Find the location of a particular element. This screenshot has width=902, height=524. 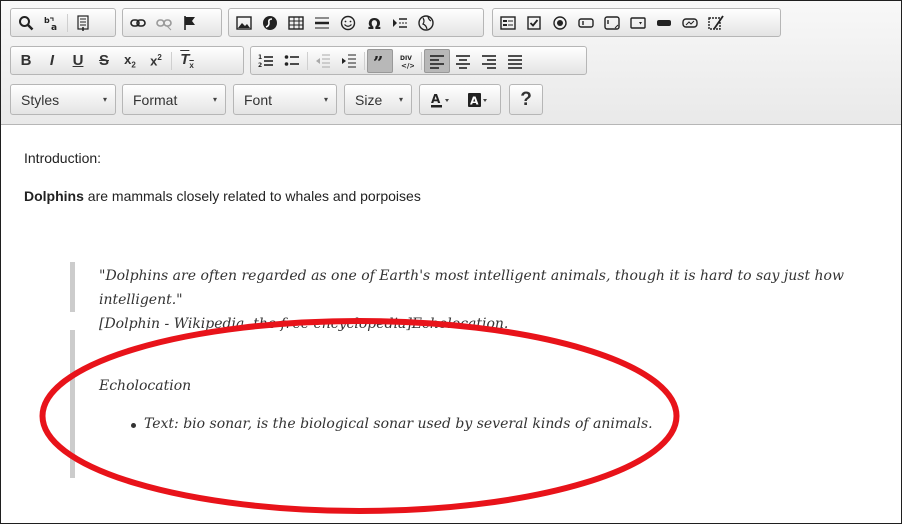

toolbar-group-colors: A A is located at coordinates (460, 99).